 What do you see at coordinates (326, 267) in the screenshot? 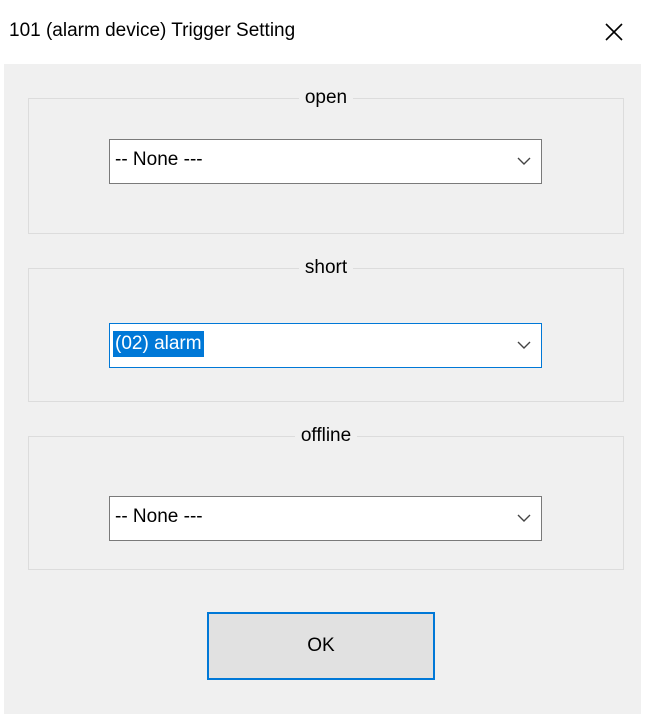
I see `short-group-label: short` at bounding box center [326, 267].